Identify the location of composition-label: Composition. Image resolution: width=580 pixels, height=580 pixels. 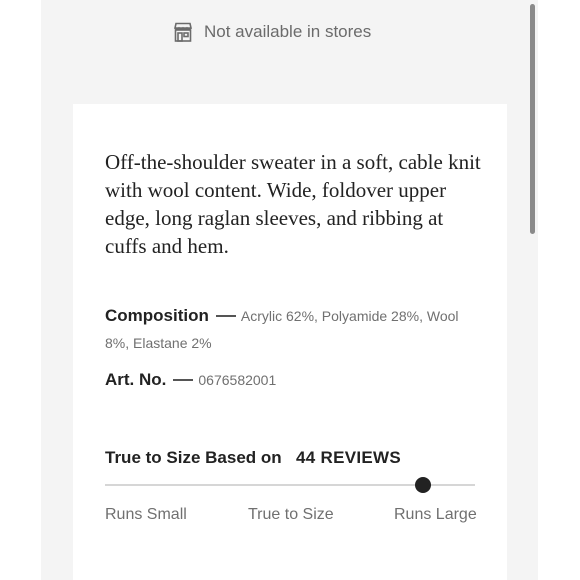
(157, 315).